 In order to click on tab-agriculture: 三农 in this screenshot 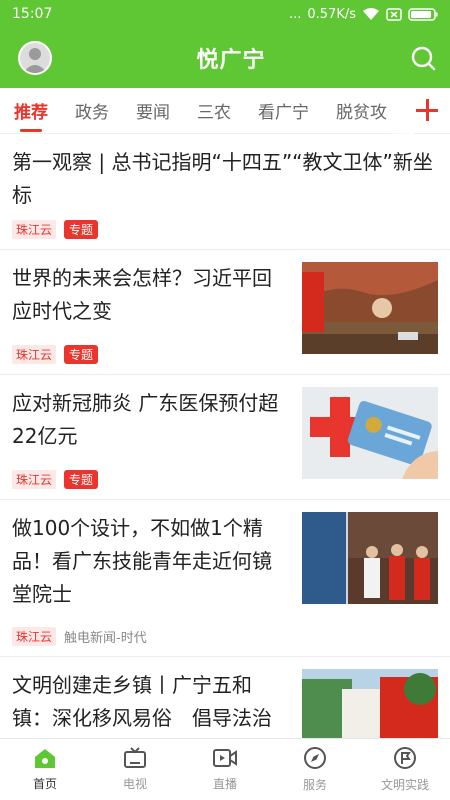, I will do `click(214, 110)`.